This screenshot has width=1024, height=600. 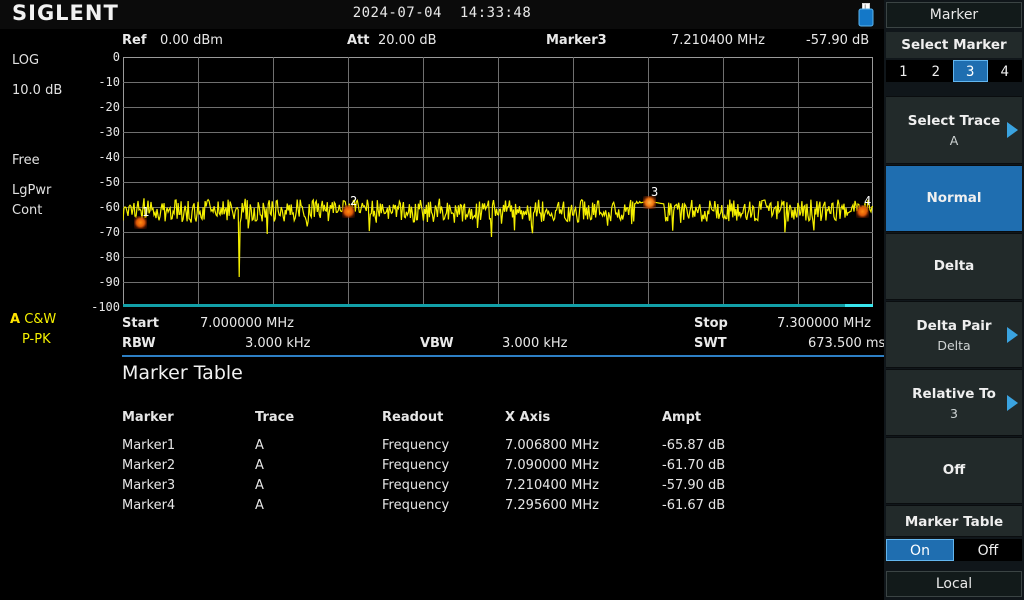 What do you see at coordinates (146, 211) in the screenshot?
I see `marker-1-number-label: 1` at bounding box center [146, 211].